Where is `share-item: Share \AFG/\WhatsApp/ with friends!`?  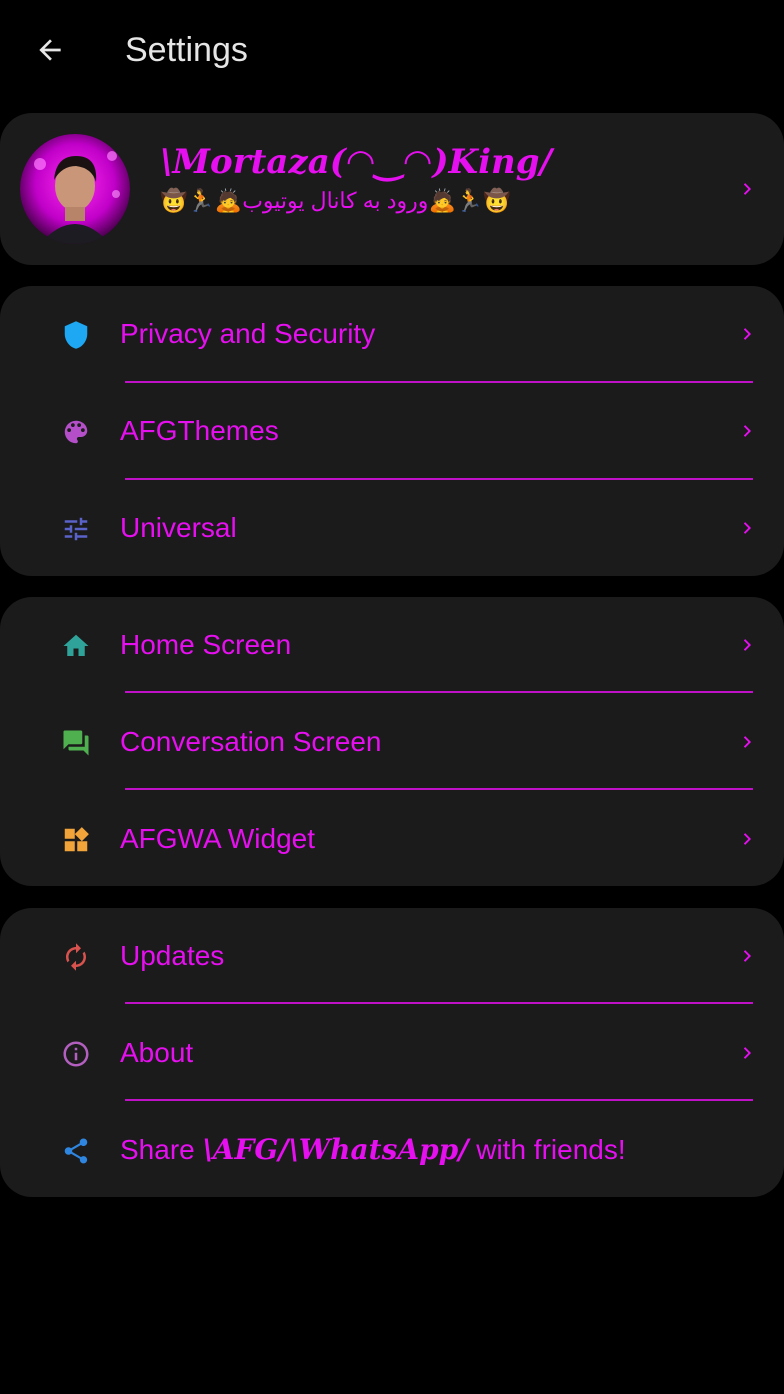 share-item: Share \AFG/\WhatsApp/ with friends! is located at coordinates (392, 1150).